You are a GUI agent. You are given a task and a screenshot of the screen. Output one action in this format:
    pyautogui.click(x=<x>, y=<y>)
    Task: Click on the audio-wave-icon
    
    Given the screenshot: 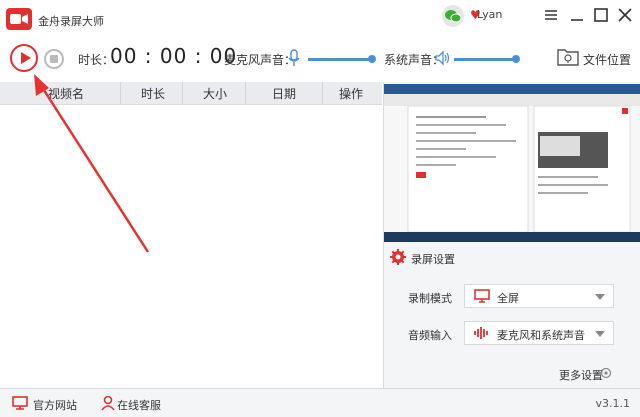 What is the action you would take?
    pyautogui.click(x=481, y=334)
    